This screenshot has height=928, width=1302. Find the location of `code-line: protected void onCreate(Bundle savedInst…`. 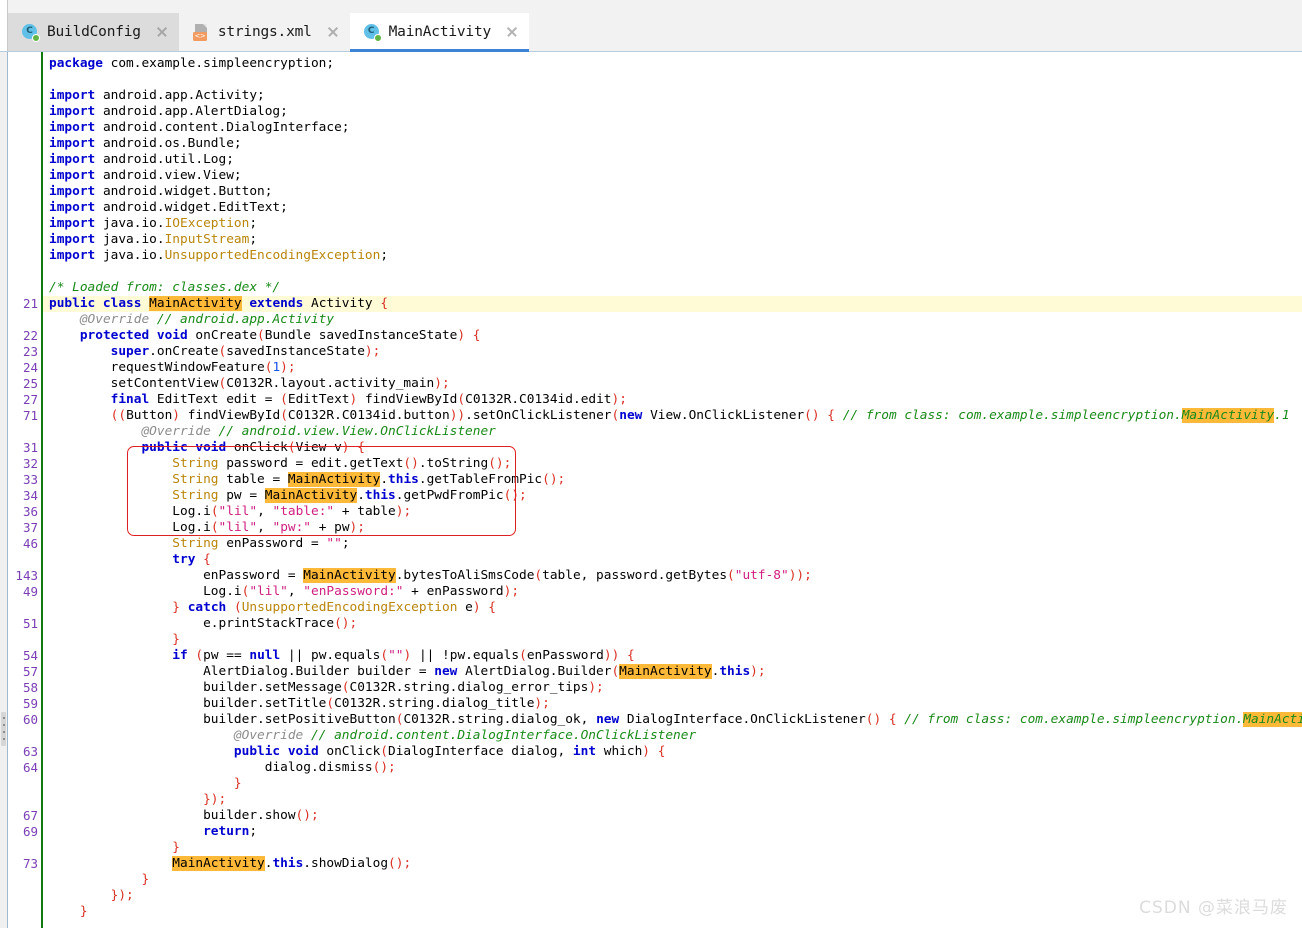

code-line: protected void onCreate(Bundle savedInst… is located at coordinates (280, 335).